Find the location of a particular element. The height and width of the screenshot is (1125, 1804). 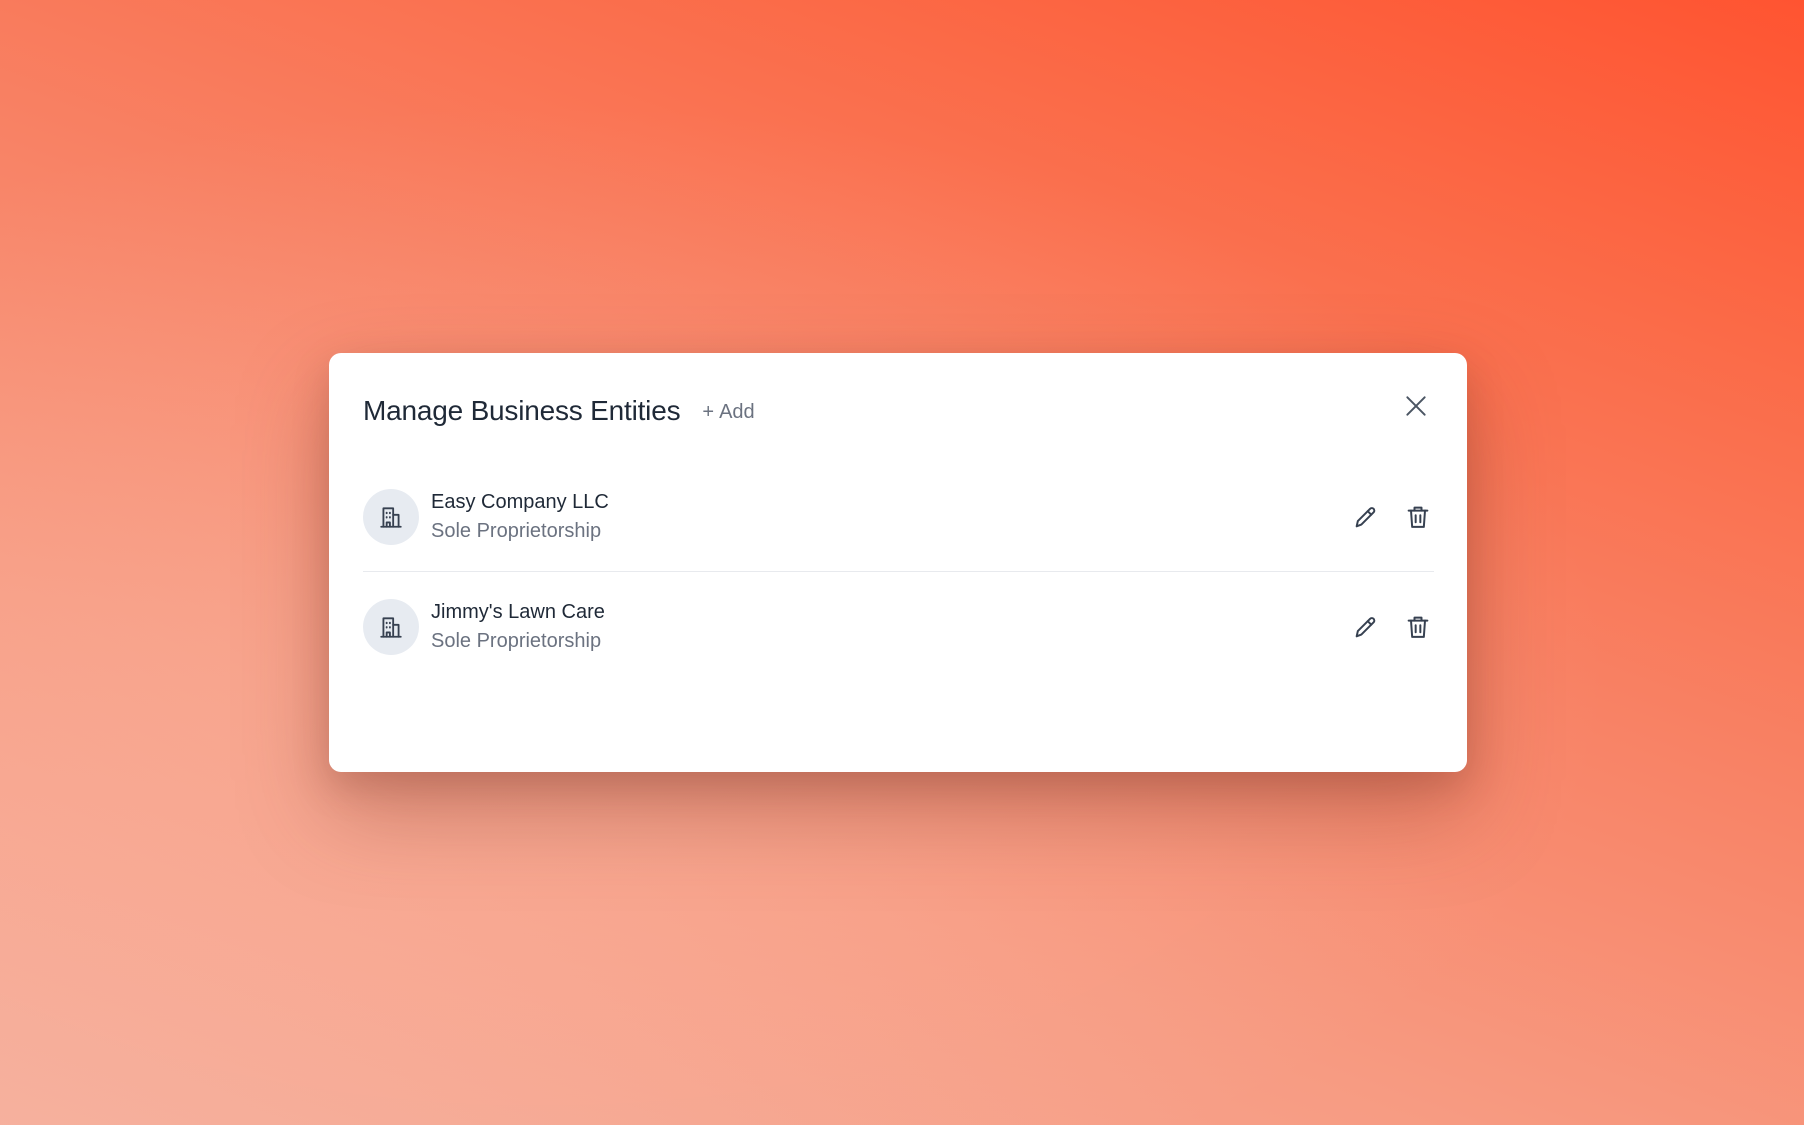

entity-row: Jimmy's Lawn Care Sole Proprietorship is located at coordinates (898, 626).